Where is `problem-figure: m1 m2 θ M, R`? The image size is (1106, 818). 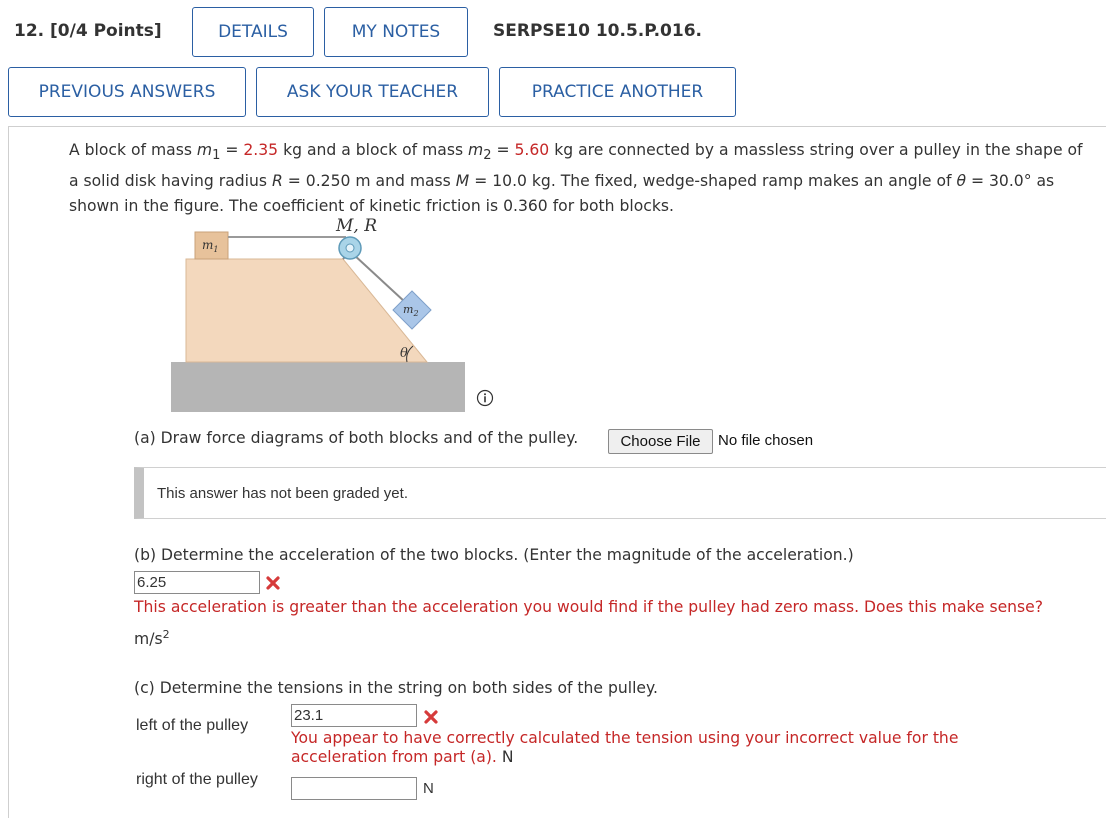 problem-figure: m1 m2 θ M, R is located at coordinates (317, 312).